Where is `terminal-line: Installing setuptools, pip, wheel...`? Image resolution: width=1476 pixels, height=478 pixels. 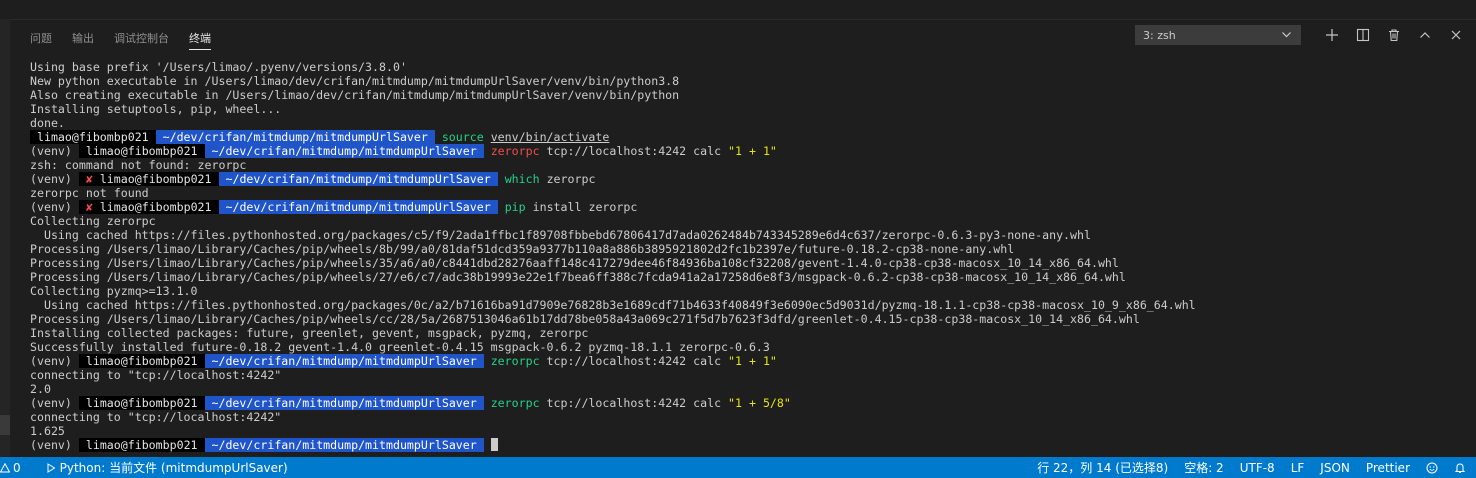 terminal-line: Installing setuptools, pip, wheel... is located at coordinates (748, 109).